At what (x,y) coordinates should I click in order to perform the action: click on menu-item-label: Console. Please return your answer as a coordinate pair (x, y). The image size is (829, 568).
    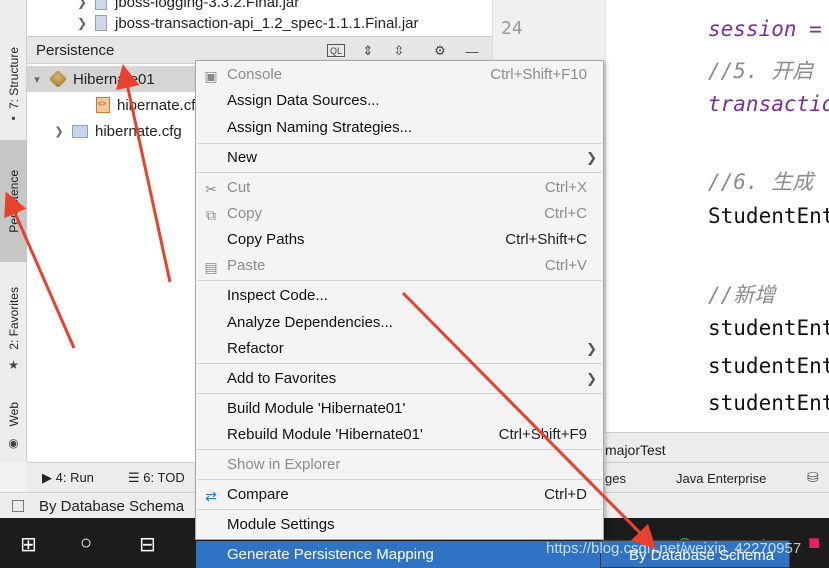
    Looking at the image, I should click on (255, 74).